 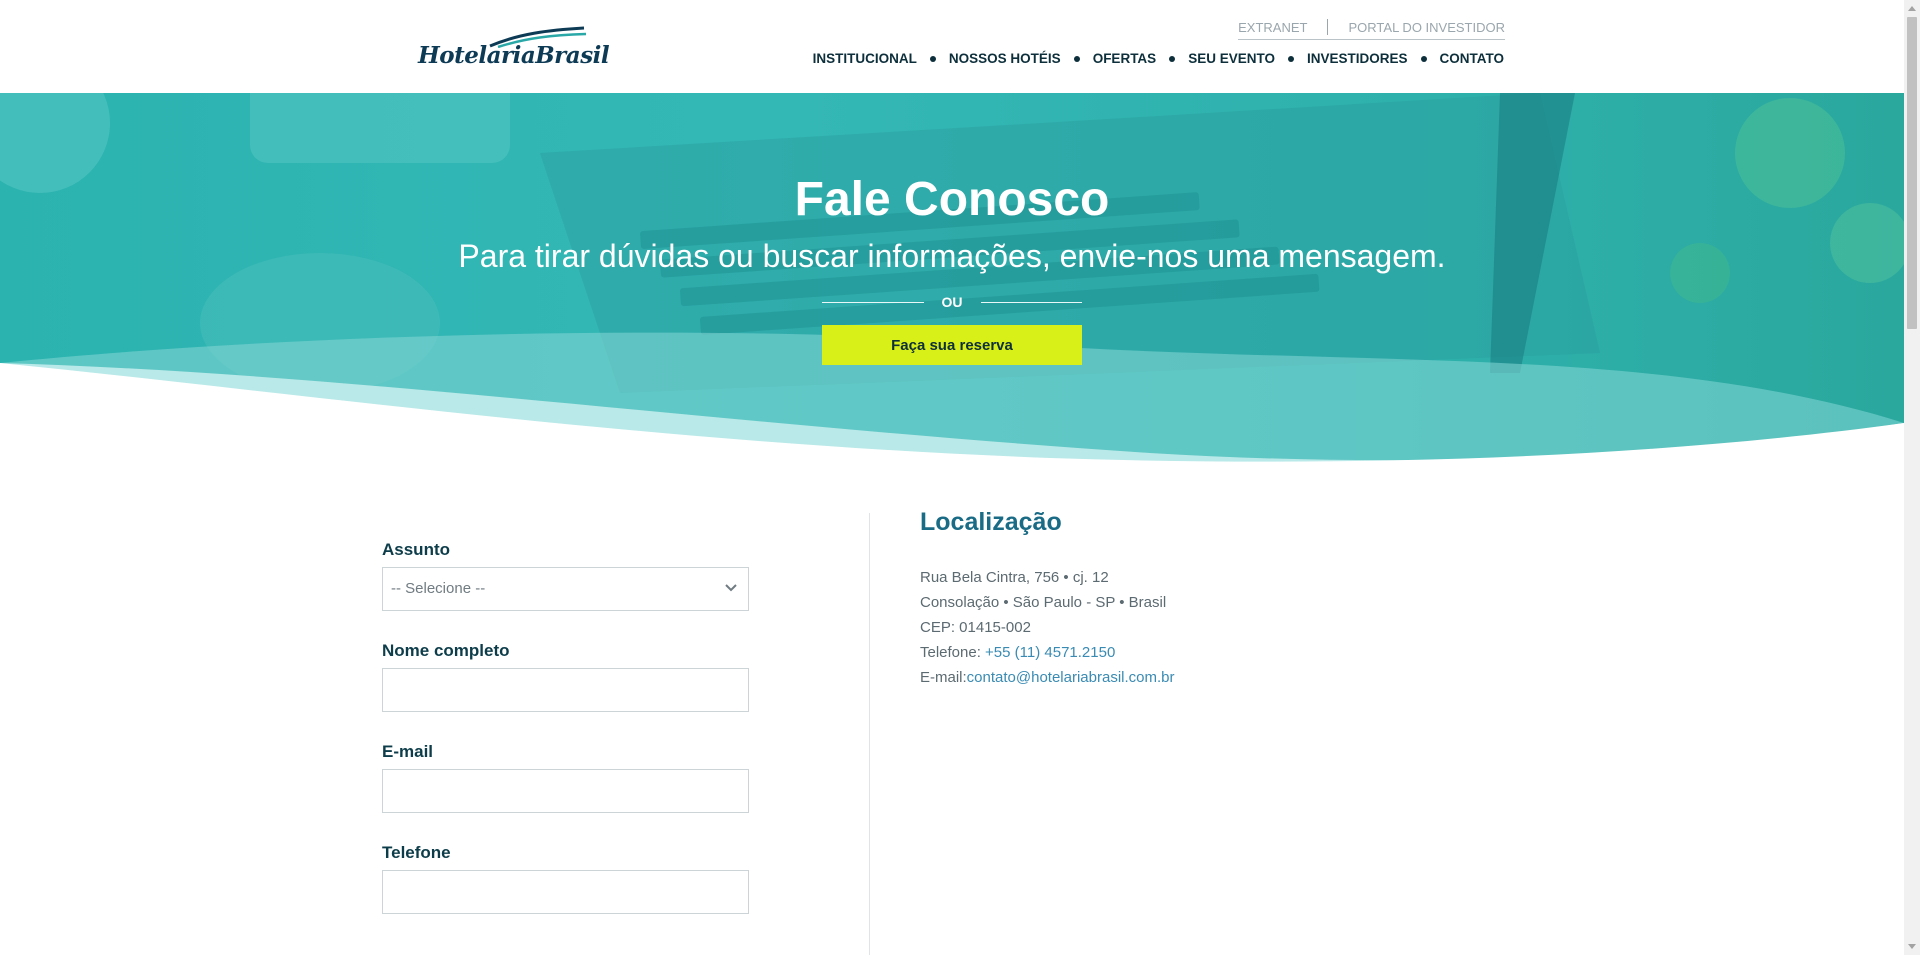 What do you see at coordinates (865, 58) in the screenshot?
I see `nav-item-institucional: INSTITUCIONAL` at bounding box center [865, 58].